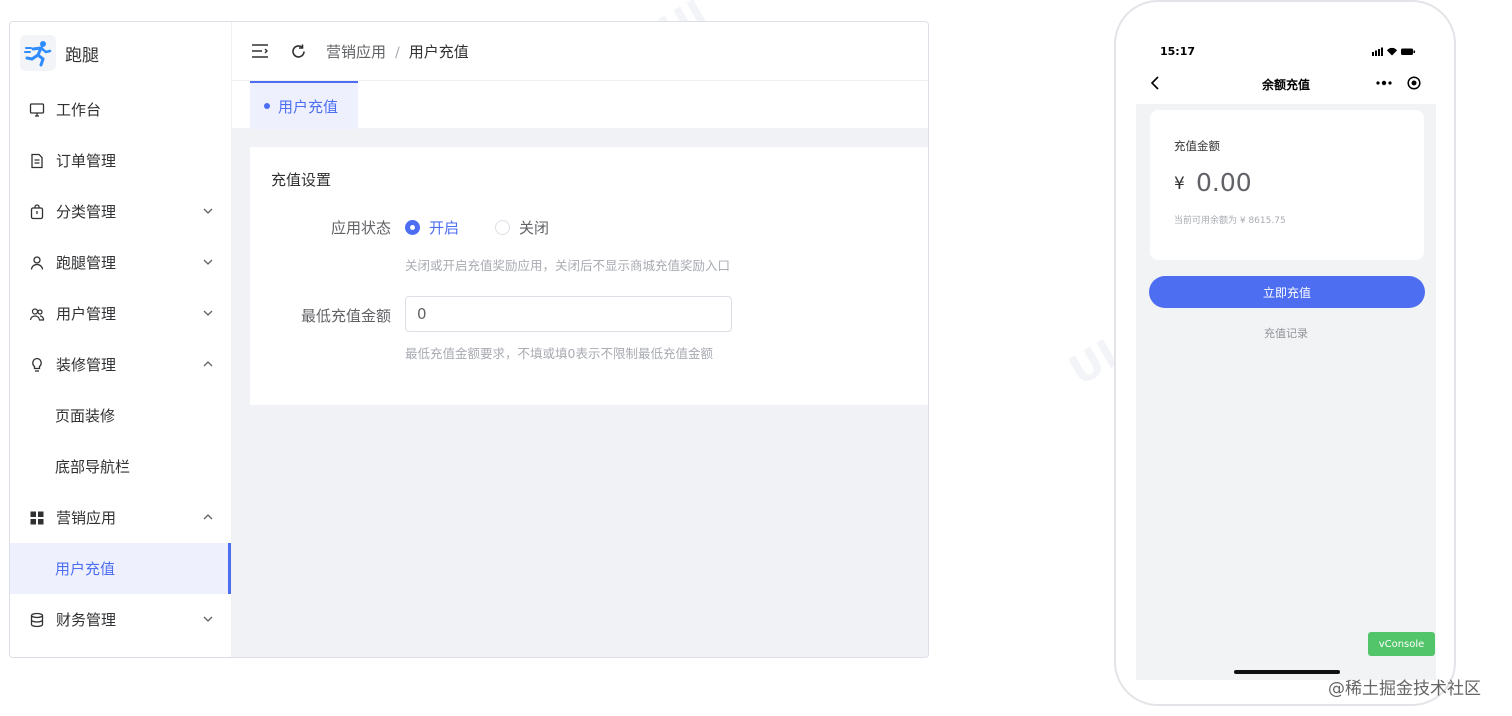 Image resolution: width=1512 pixels, height=716 pixels. Describe the element at coordinates (120, 109) in the screenshot. I see `sidebar-item-workbench: 工作台` at that location.